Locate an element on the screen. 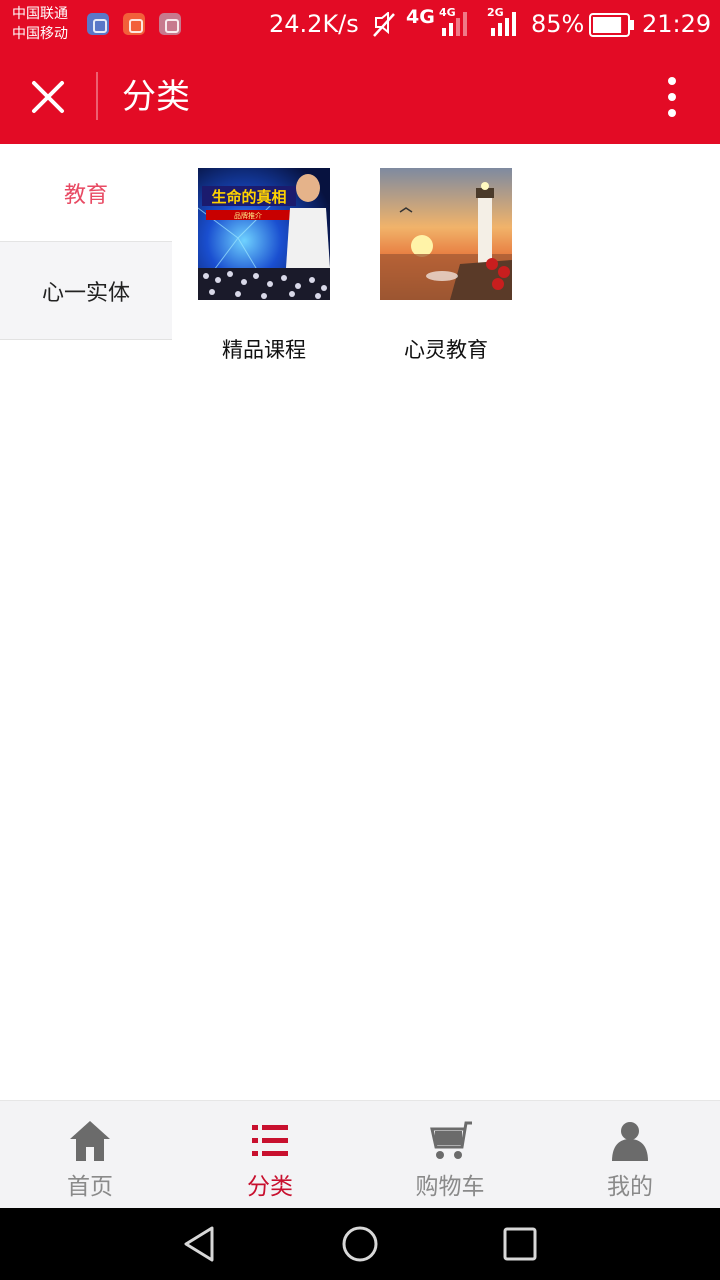  sidebar-item-label: 教育 is located at coordinates (85, 195).